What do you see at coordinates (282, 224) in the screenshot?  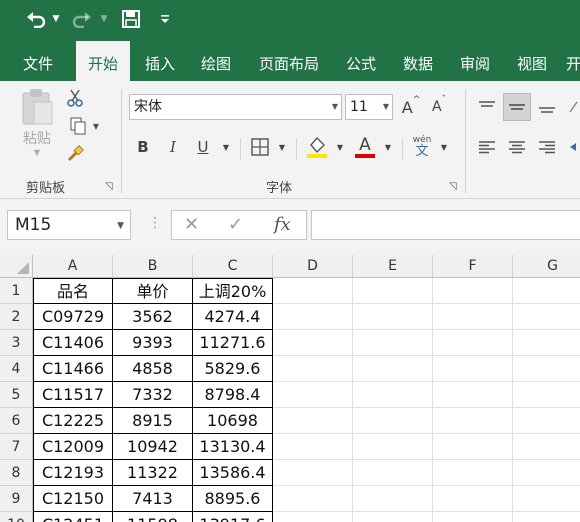 I see `insert-function-icon: fx` at bounding box center [282, 224].